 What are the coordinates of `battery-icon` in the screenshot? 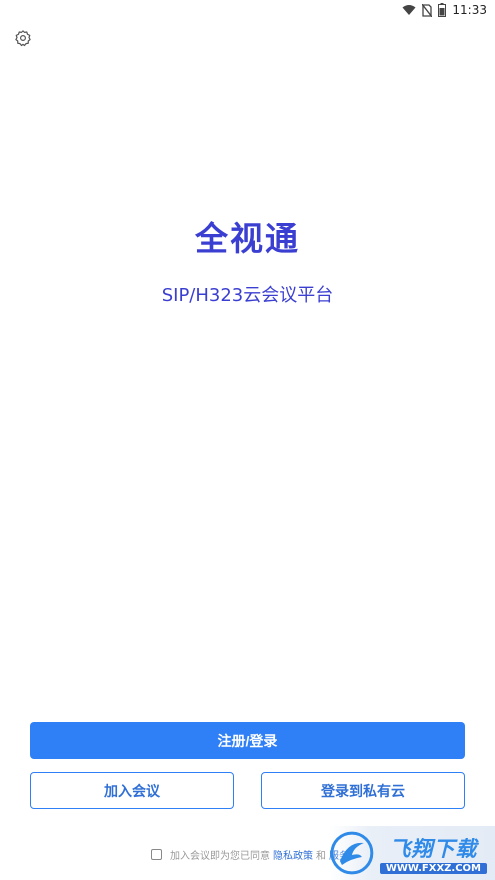 It's located at (442, 10).